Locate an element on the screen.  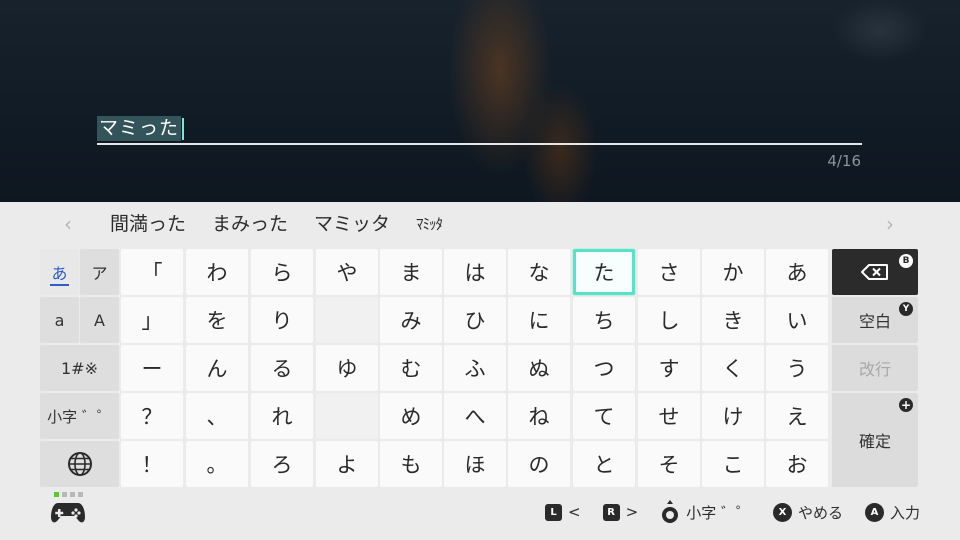
space-key-label: 空白 is located at coordinates (874, 321).